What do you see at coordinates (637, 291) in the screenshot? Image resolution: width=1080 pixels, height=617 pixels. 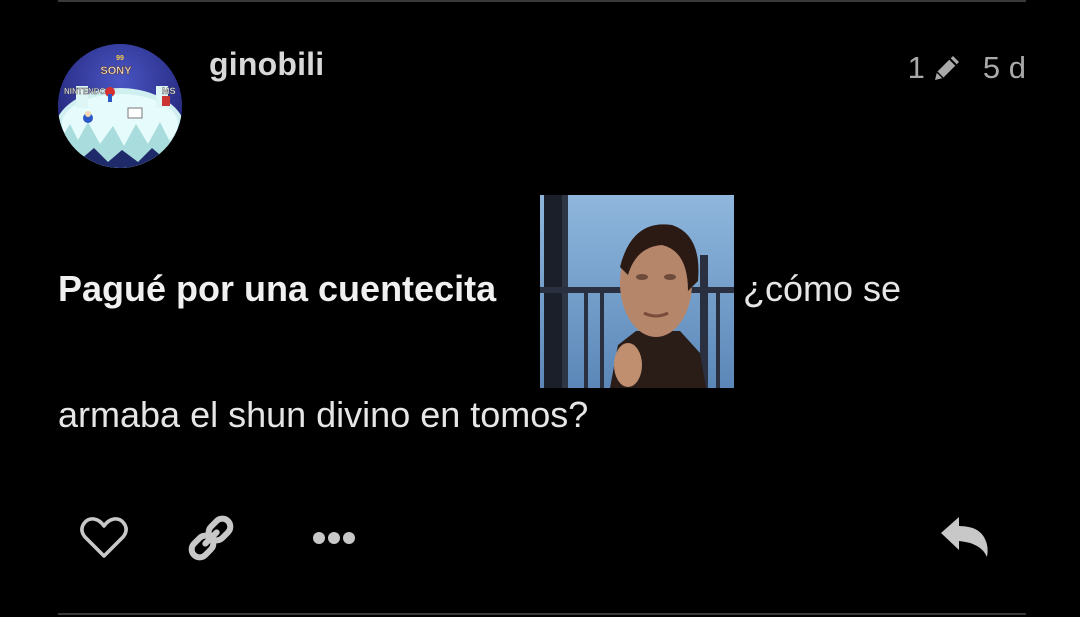 I see `embedded-gif` at bounding box center [637, 291].